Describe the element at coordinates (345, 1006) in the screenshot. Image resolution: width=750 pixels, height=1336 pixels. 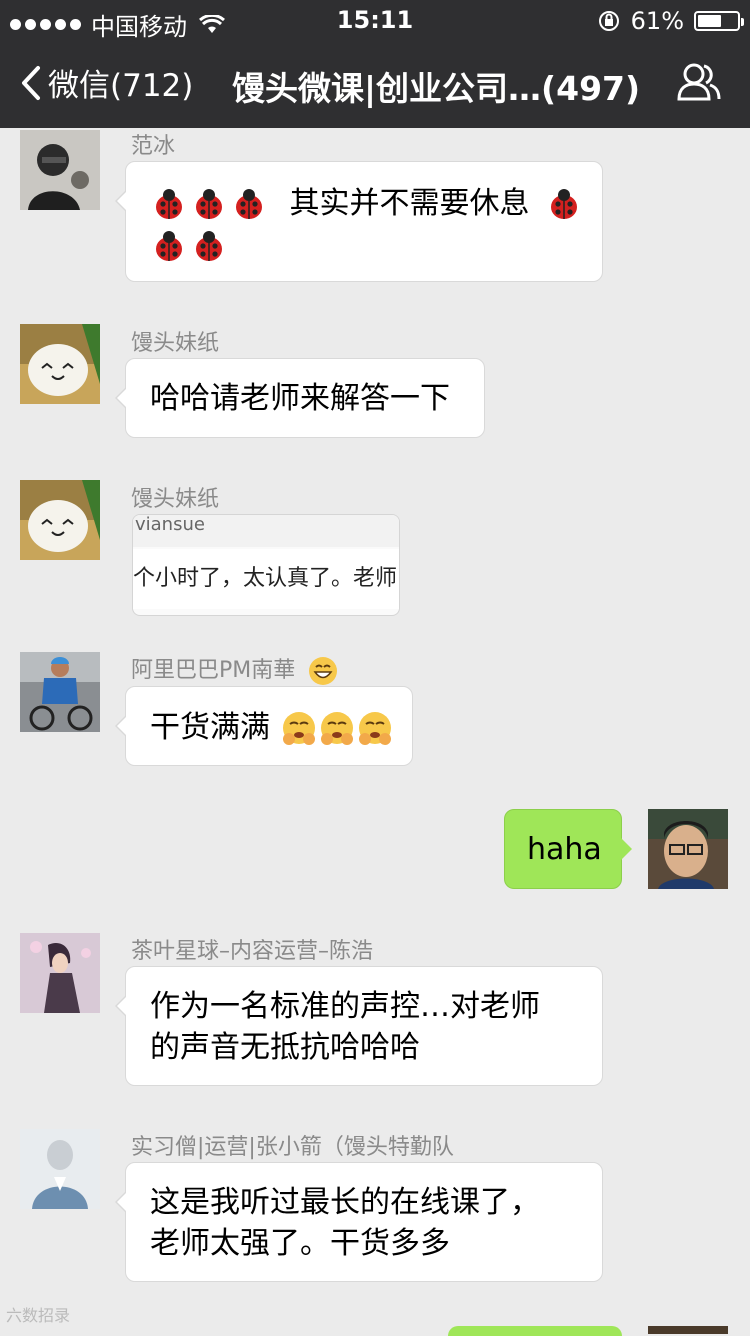
I see `message-text-line: 作为一名标准的声控…对老师` at that location.